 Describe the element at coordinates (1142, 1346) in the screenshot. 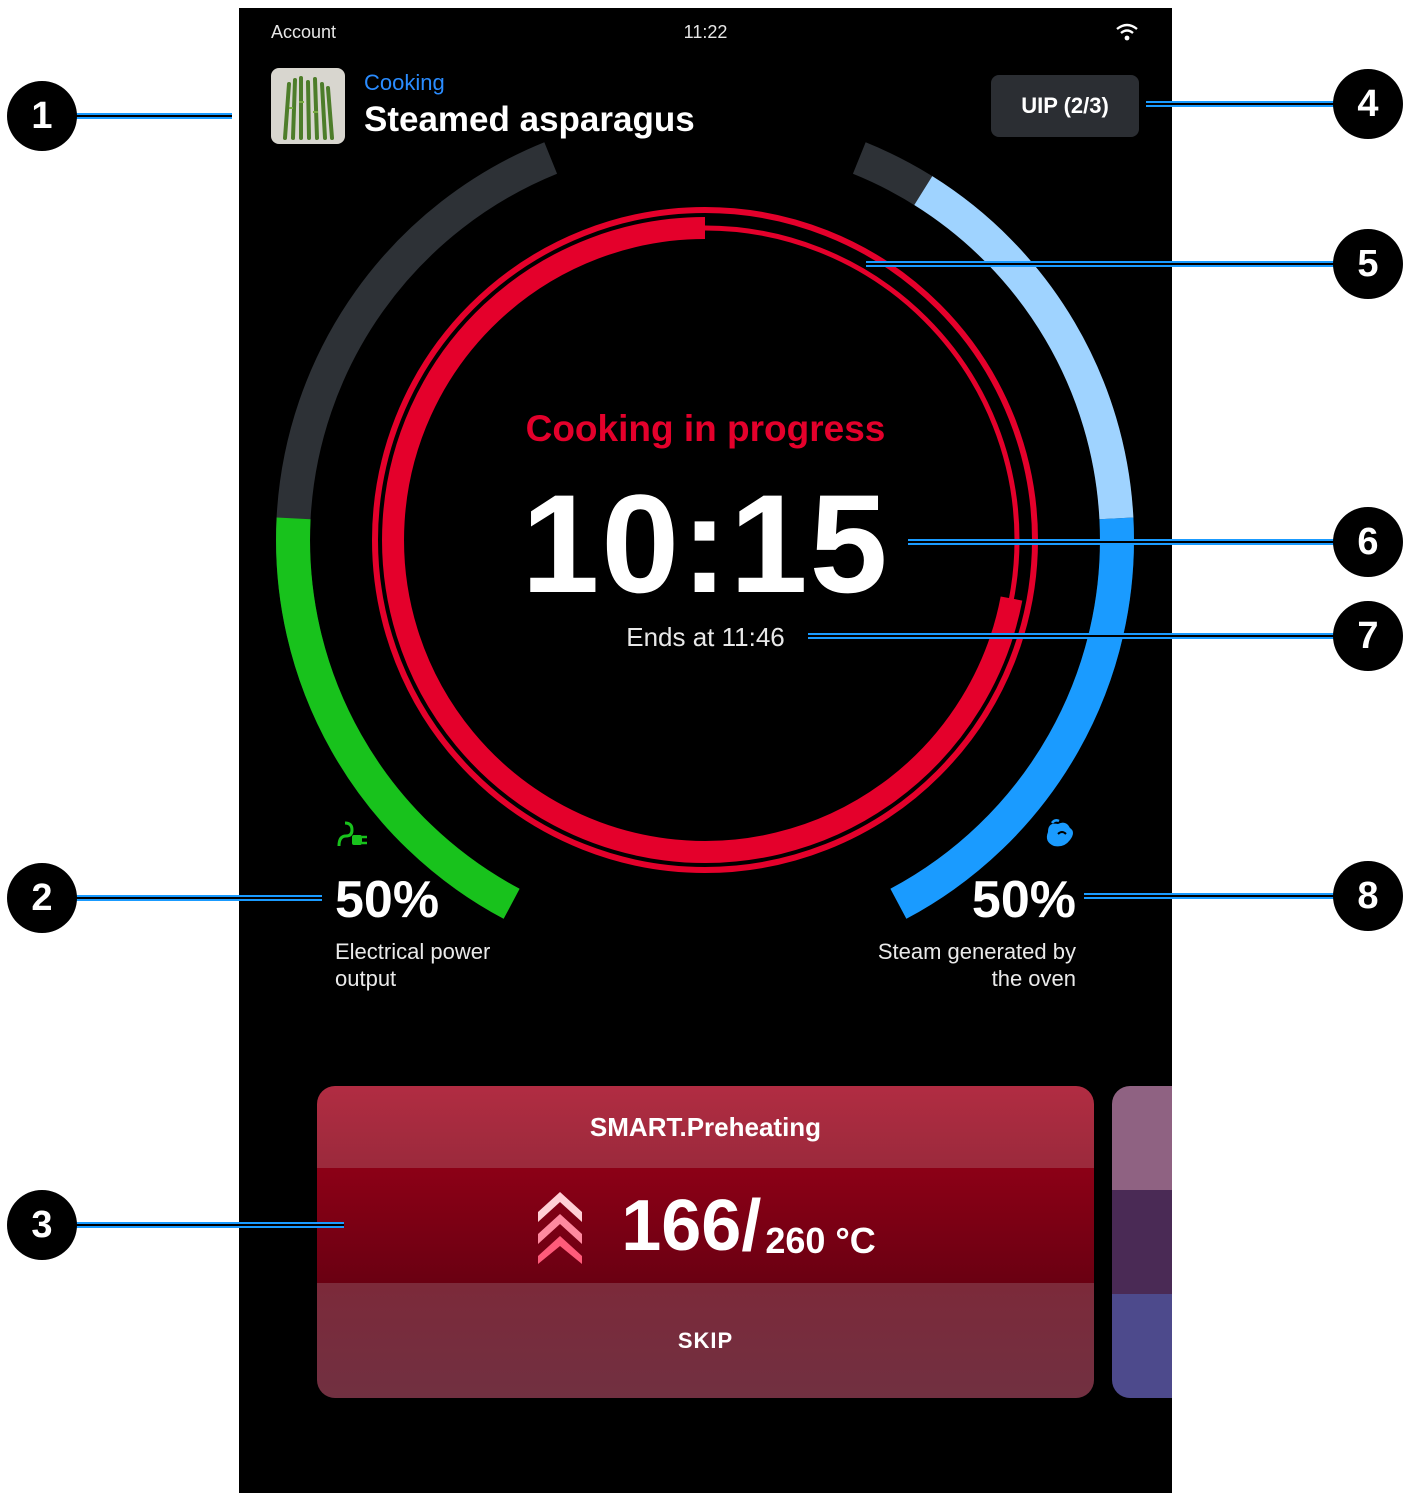

I see `next-card-bot` at that location.